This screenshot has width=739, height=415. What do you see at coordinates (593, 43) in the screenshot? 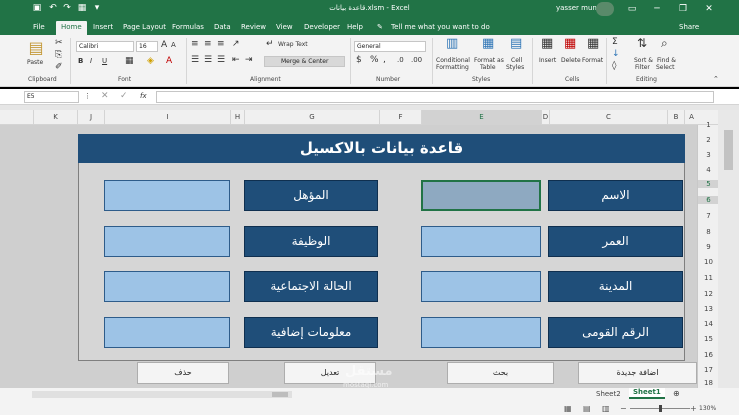
I see `format-cells-icon: ▦` at bounding box center [593, 43].